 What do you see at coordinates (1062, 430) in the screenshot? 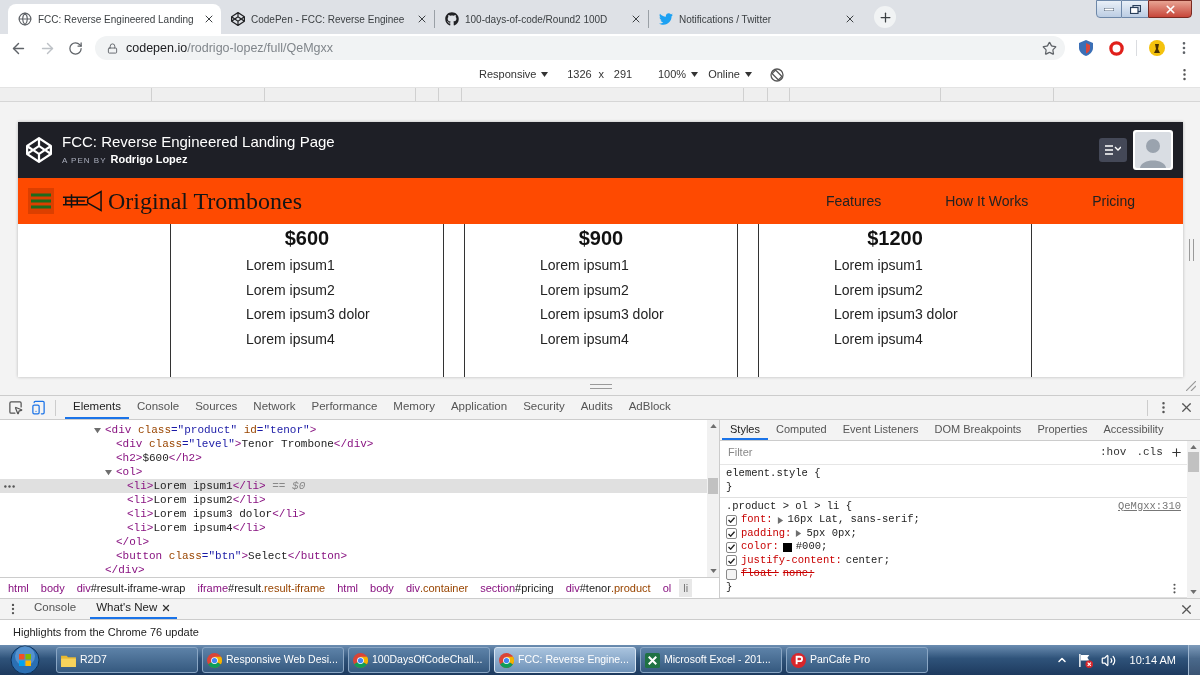
I see `styles-subtab: Properties` at bounding box center [1062, 430].